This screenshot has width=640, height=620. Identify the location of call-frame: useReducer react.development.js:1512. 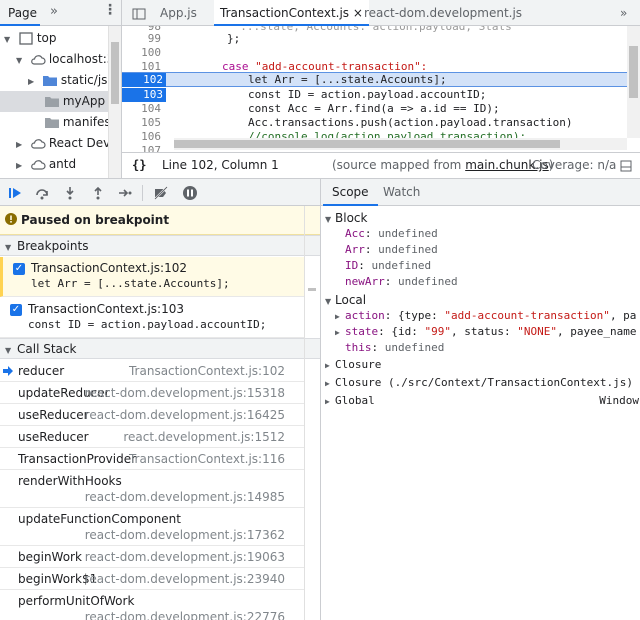
(152, 437).